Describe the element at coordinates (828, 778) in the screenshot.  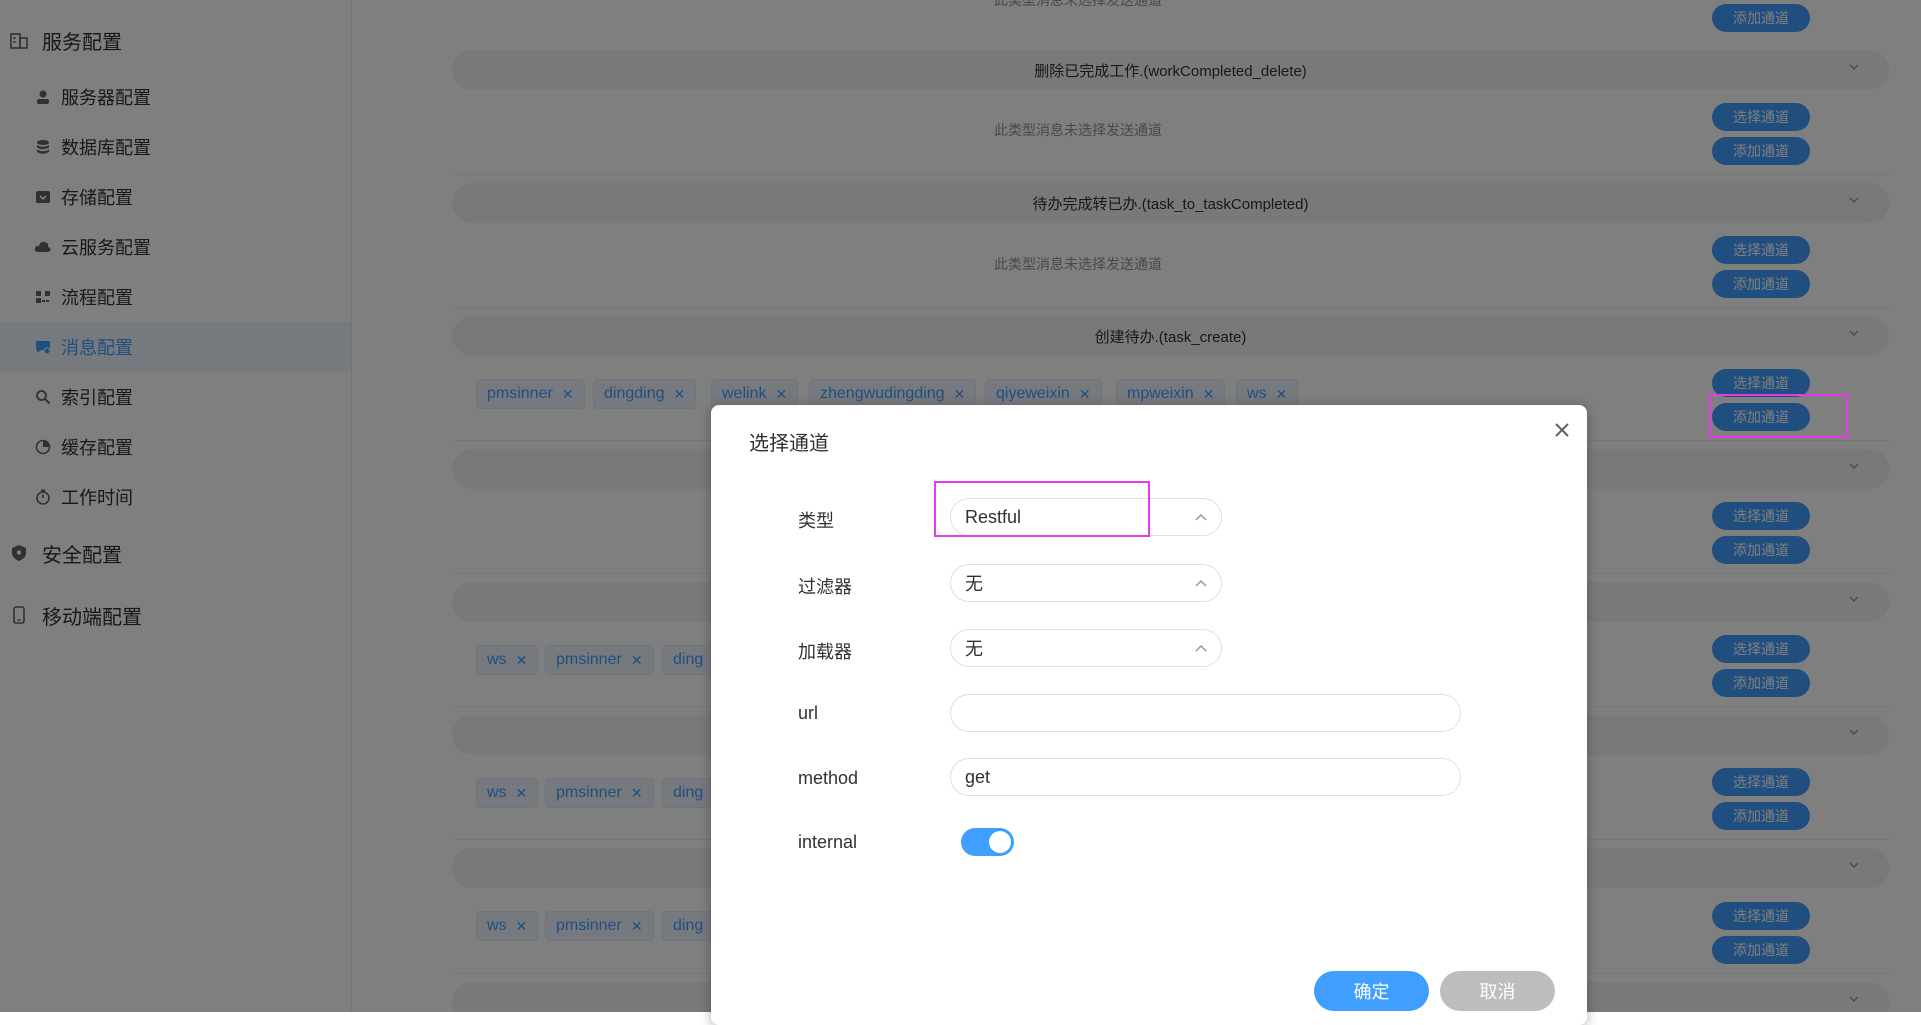
I see `method-label: method` at that location.